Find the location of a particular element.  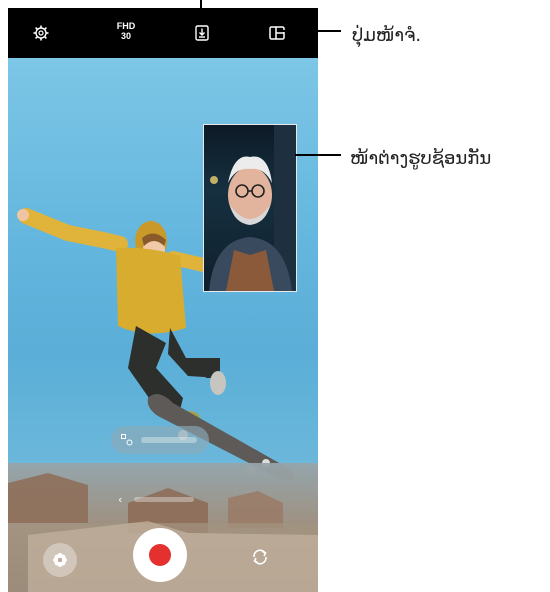

mode-selector: ‹ is located at coordinates (163, 499).